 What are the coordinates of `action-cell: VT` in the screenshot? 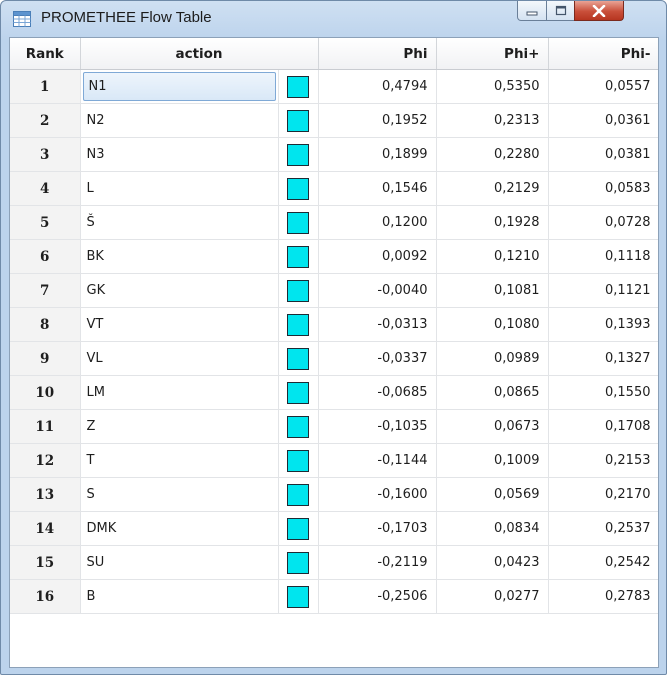 It's located at (179, 324).